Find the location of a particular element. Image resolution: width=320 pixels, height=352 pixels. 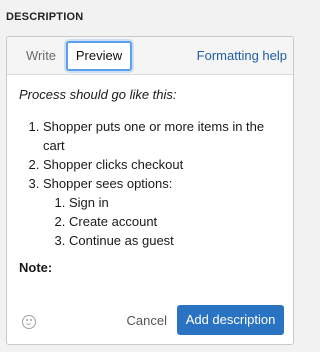

list-item: Create account is located at coordinates (176, 221).